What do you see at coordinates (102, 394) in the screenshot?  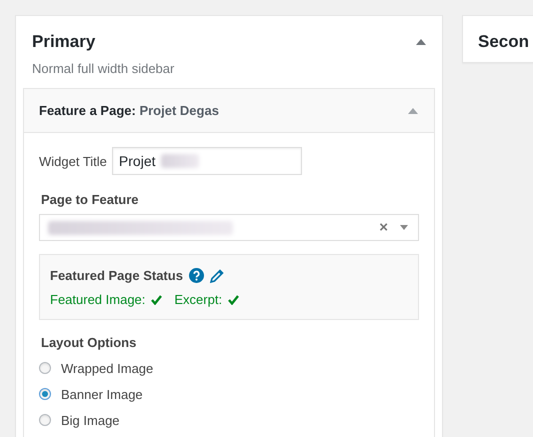 I see `radio-label: Banner Image` at bounding box center [102, 394].